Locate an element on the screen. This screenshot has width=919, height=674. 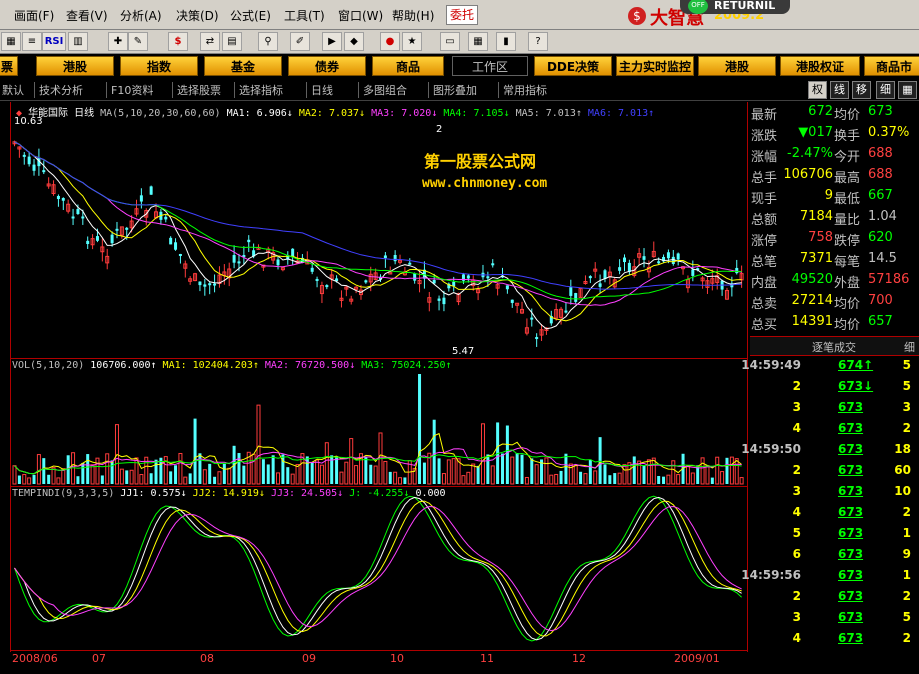
quote-value: 620 is located at coordinates (880, 237).